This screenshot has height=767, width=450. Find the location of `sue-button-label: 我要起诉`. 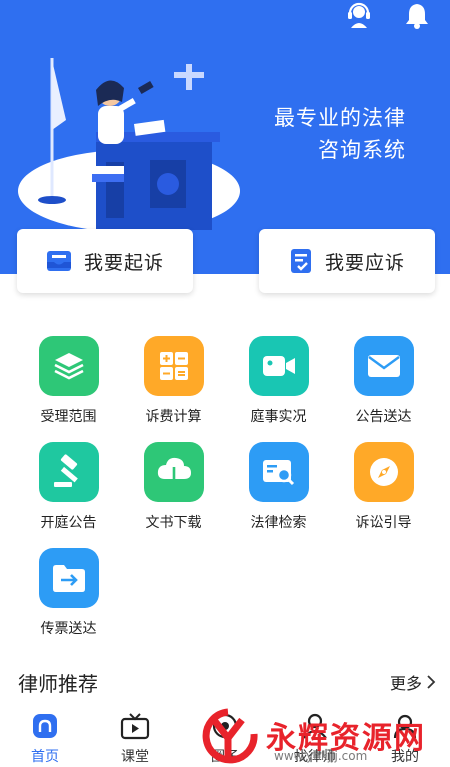

sue-button-label: 我要起诉 is located at coordinates (123, 262).